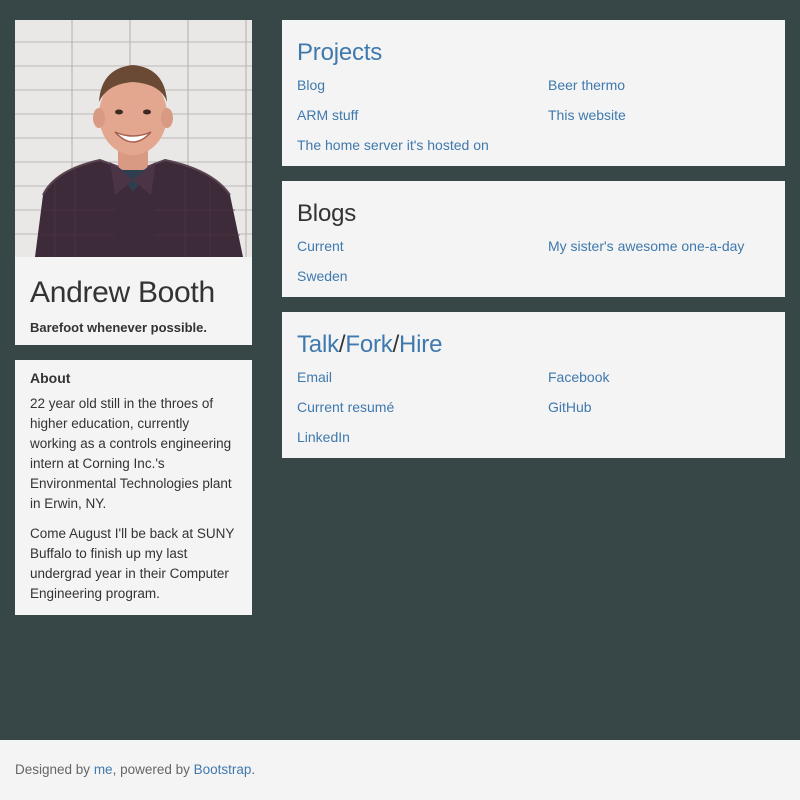 The height and width of the screenshot is (800, 800). I want to click on project-link-beer-thermo: Beer thermo, so click(666, 85).